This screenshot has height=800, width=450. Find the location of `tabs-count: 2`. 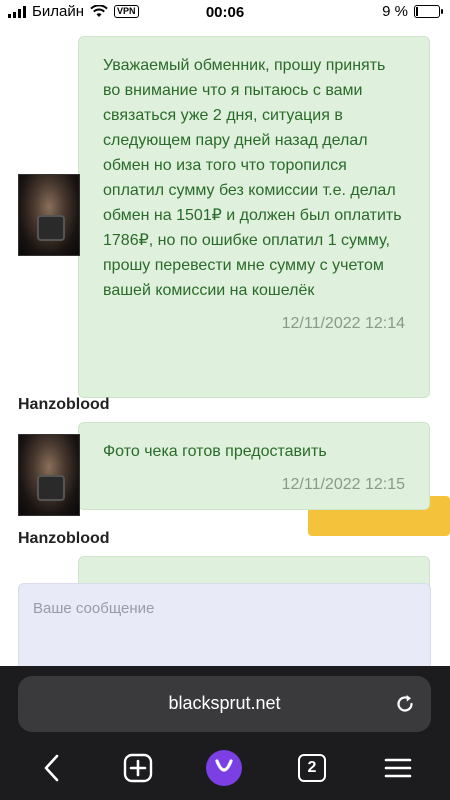

tabs-count: 2 is located at coordinates (312, 767).